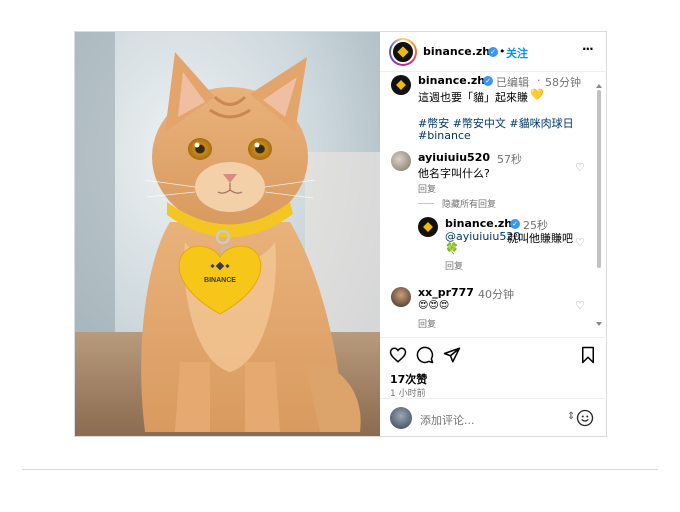  Describe the element at coordinates (408, 379) in the screenshot. I see `likes-count: 17次赞` at that location.